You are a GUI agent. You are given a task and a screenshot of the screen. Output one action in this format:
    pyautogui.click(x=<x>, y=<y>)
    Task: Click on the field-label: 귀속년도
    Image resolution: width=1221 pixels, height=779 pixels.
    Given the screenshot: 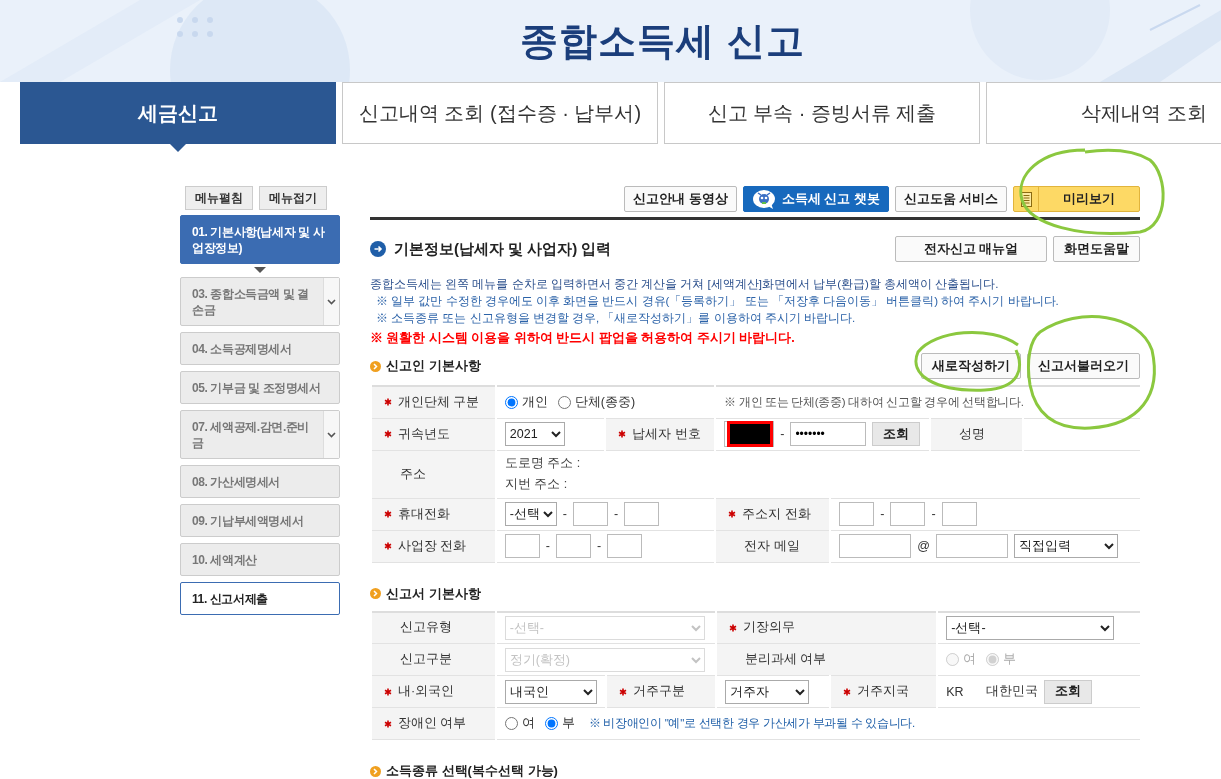 What is the action you would take?
    pyautogui.click(x=424, y=434)
    